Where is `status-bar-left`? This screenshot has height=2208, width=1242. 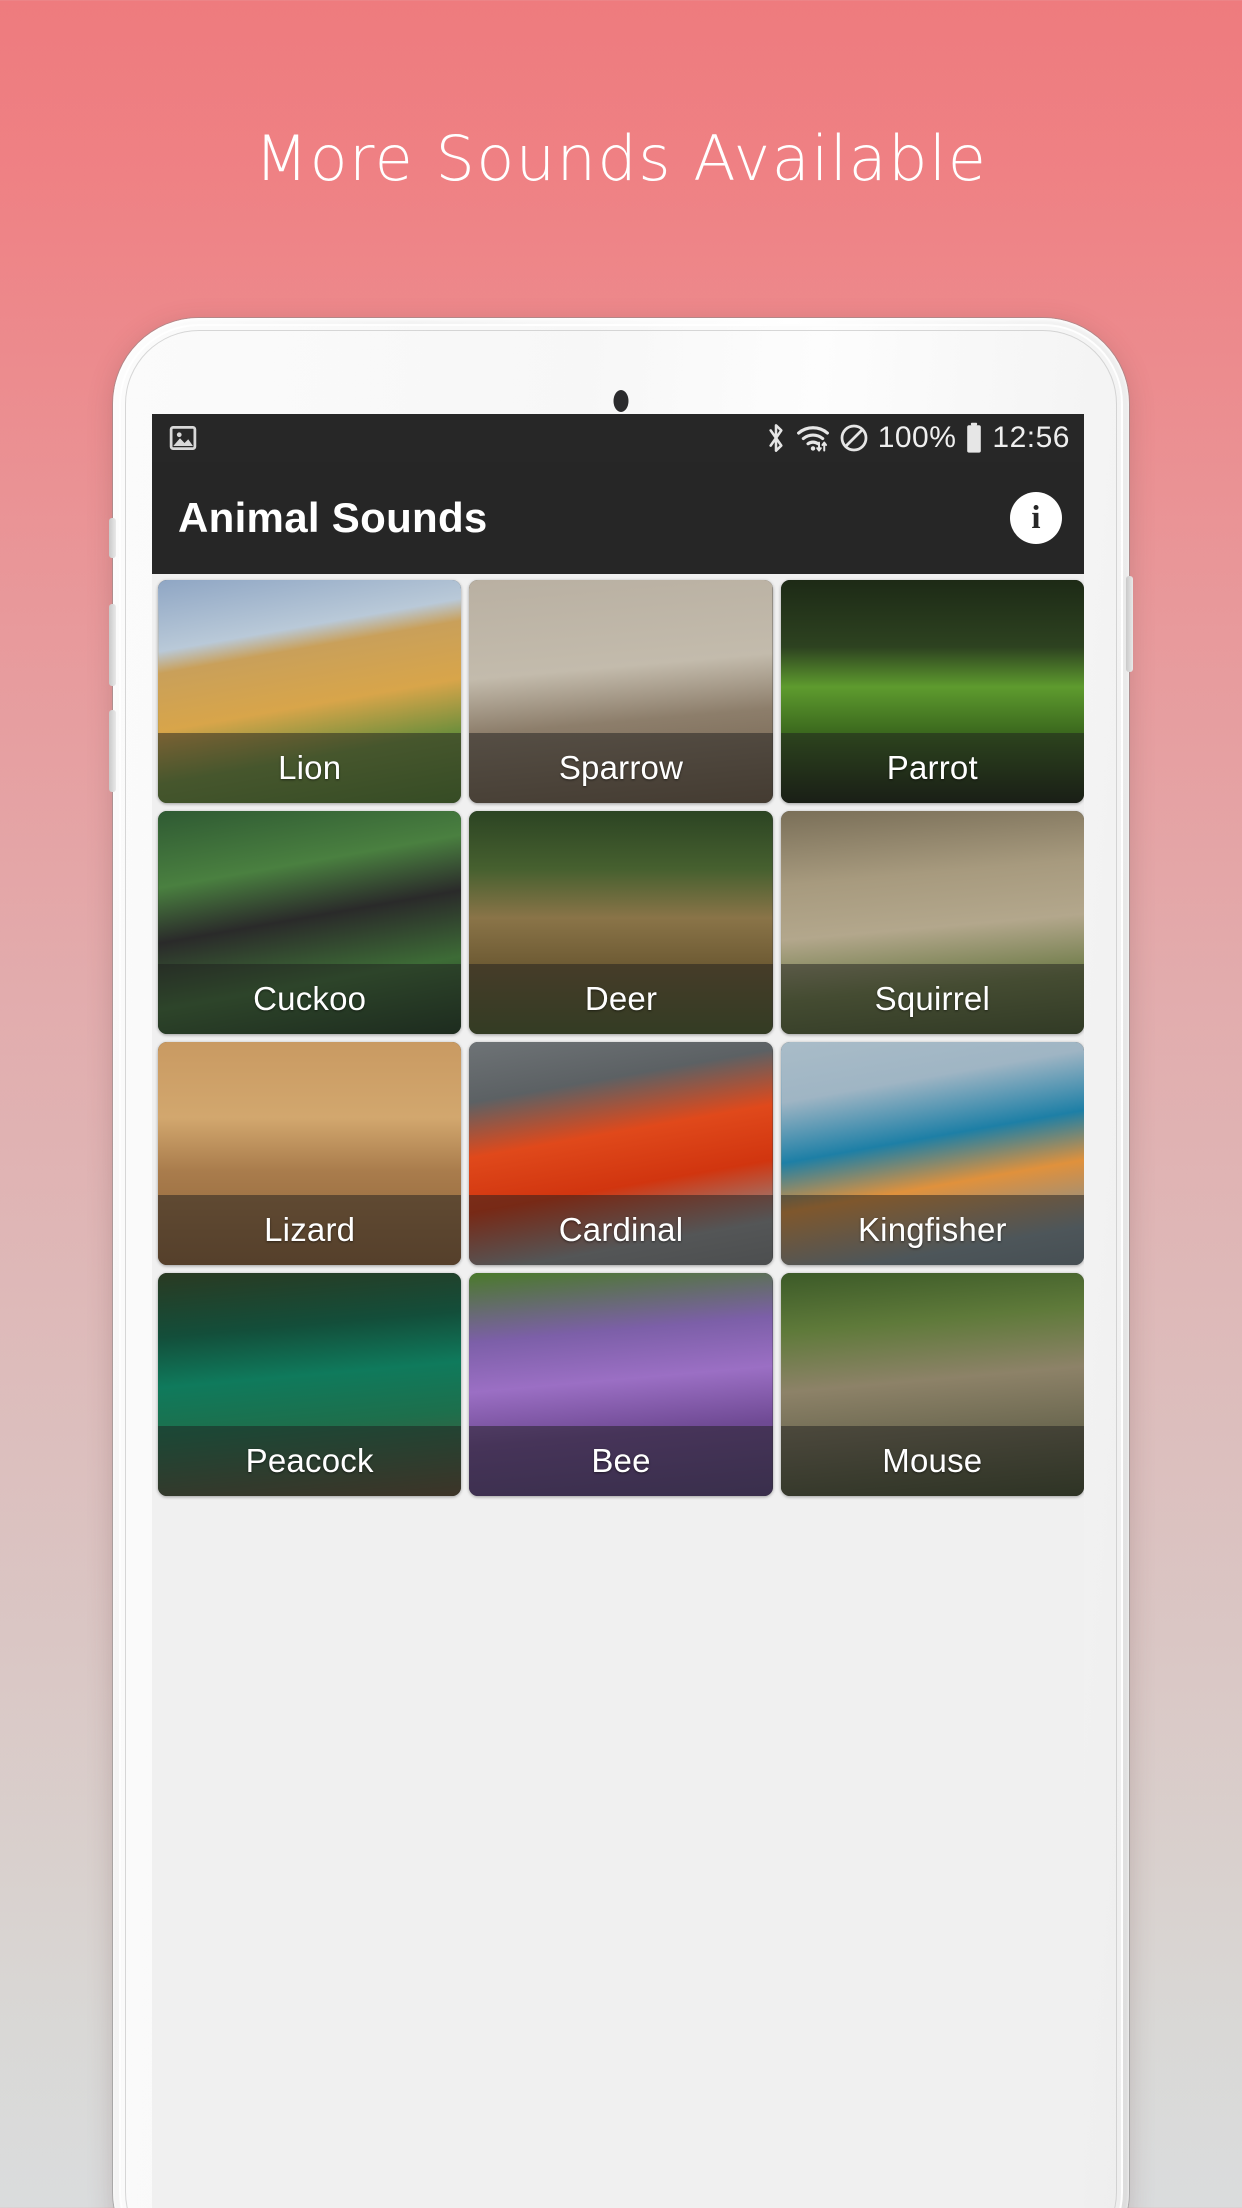 status-bar-left is located at coordinates (183, 438).